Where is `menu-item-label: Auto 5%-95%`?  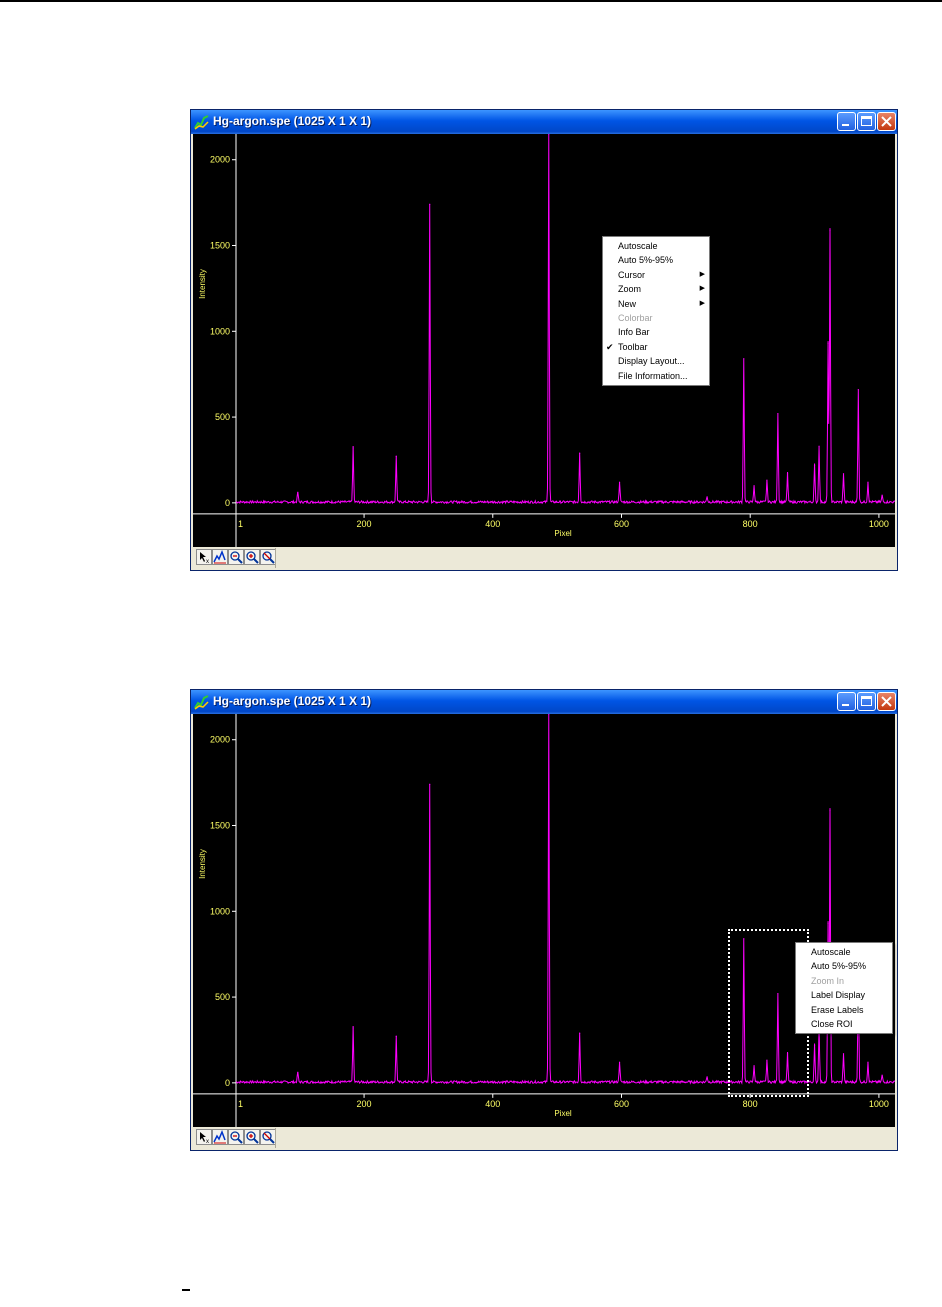
menu-item-label: Auto 5%-95% is located at coordinates (646, 260).